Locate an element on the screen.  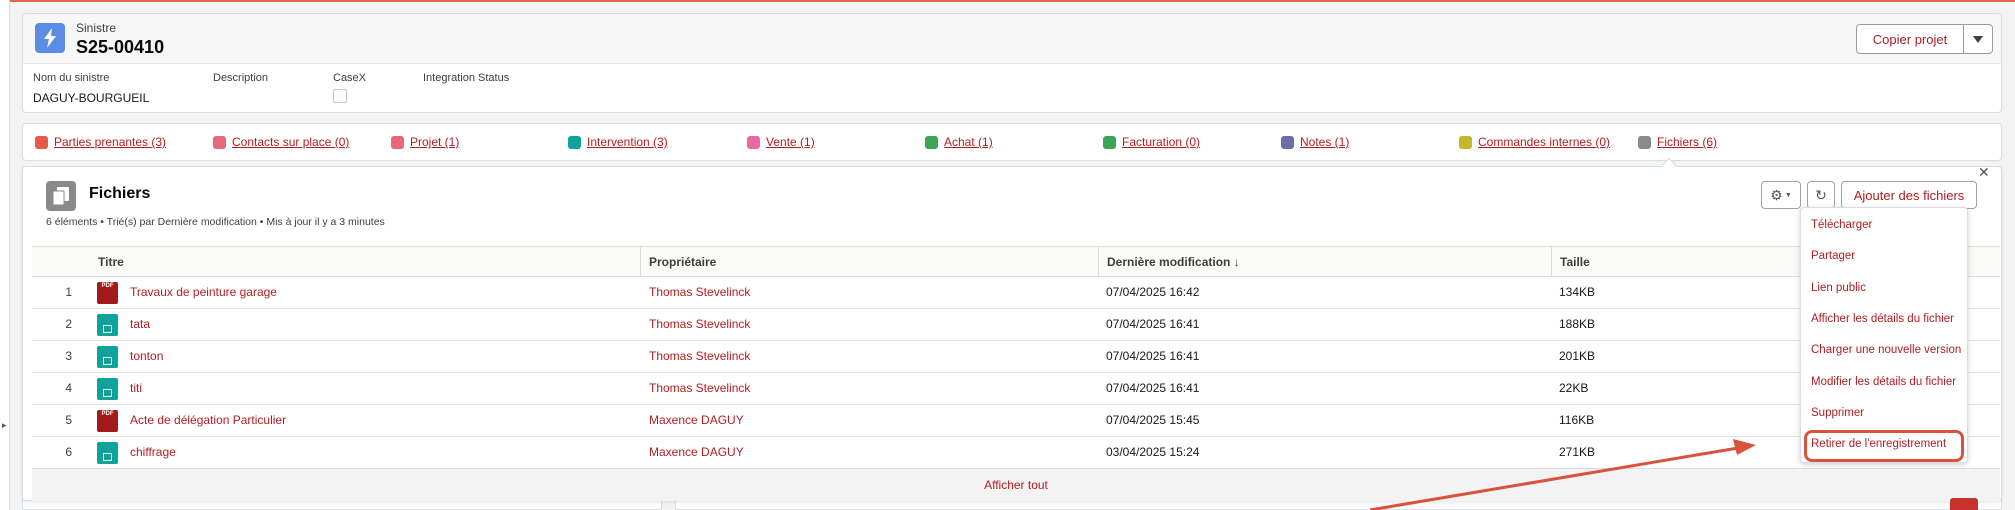
file-size: 271KB is located at coordinates (1577, 452).